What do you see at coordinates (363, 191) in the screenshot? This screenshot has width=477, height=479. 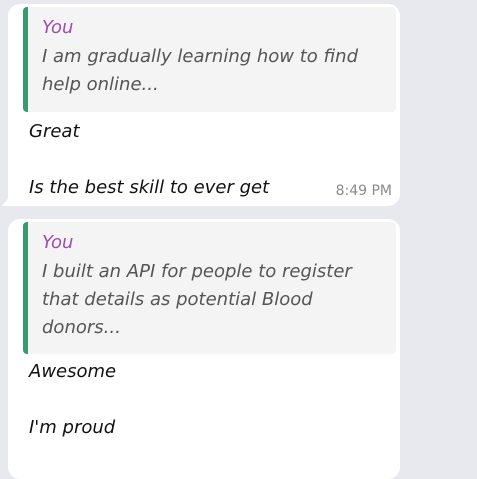 I see `message-timestamp: 8:49 PM` at bounding box center [363, 191].